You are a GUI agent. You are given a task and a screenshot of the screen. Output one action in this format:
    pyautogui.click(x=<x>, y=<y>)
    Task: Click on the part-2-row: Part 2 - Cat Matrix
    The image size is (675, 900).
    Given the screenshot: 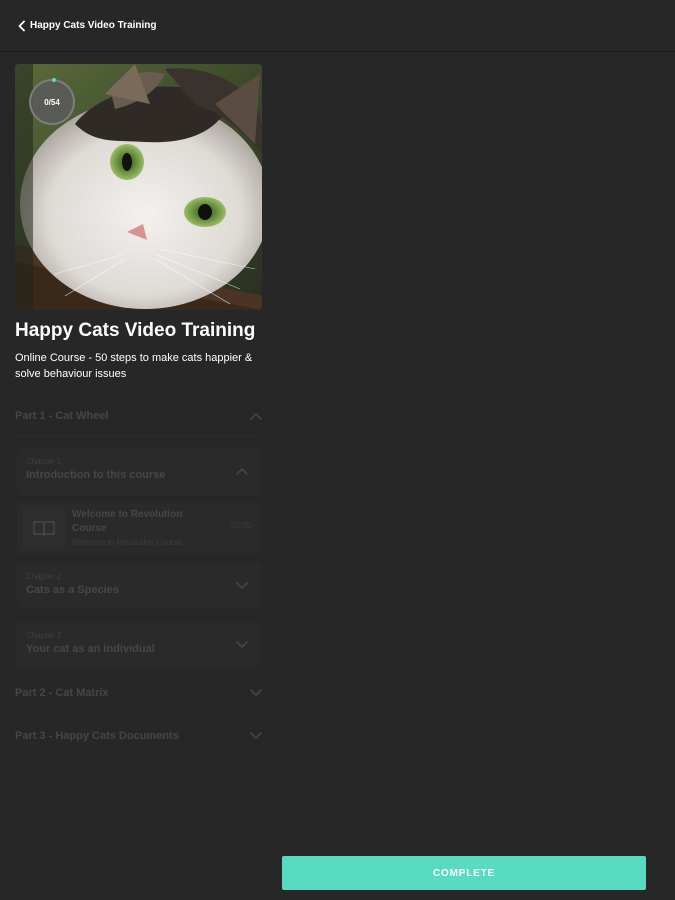 What is the action you would take?
    pyautogui.click(x=138, y=693)
    